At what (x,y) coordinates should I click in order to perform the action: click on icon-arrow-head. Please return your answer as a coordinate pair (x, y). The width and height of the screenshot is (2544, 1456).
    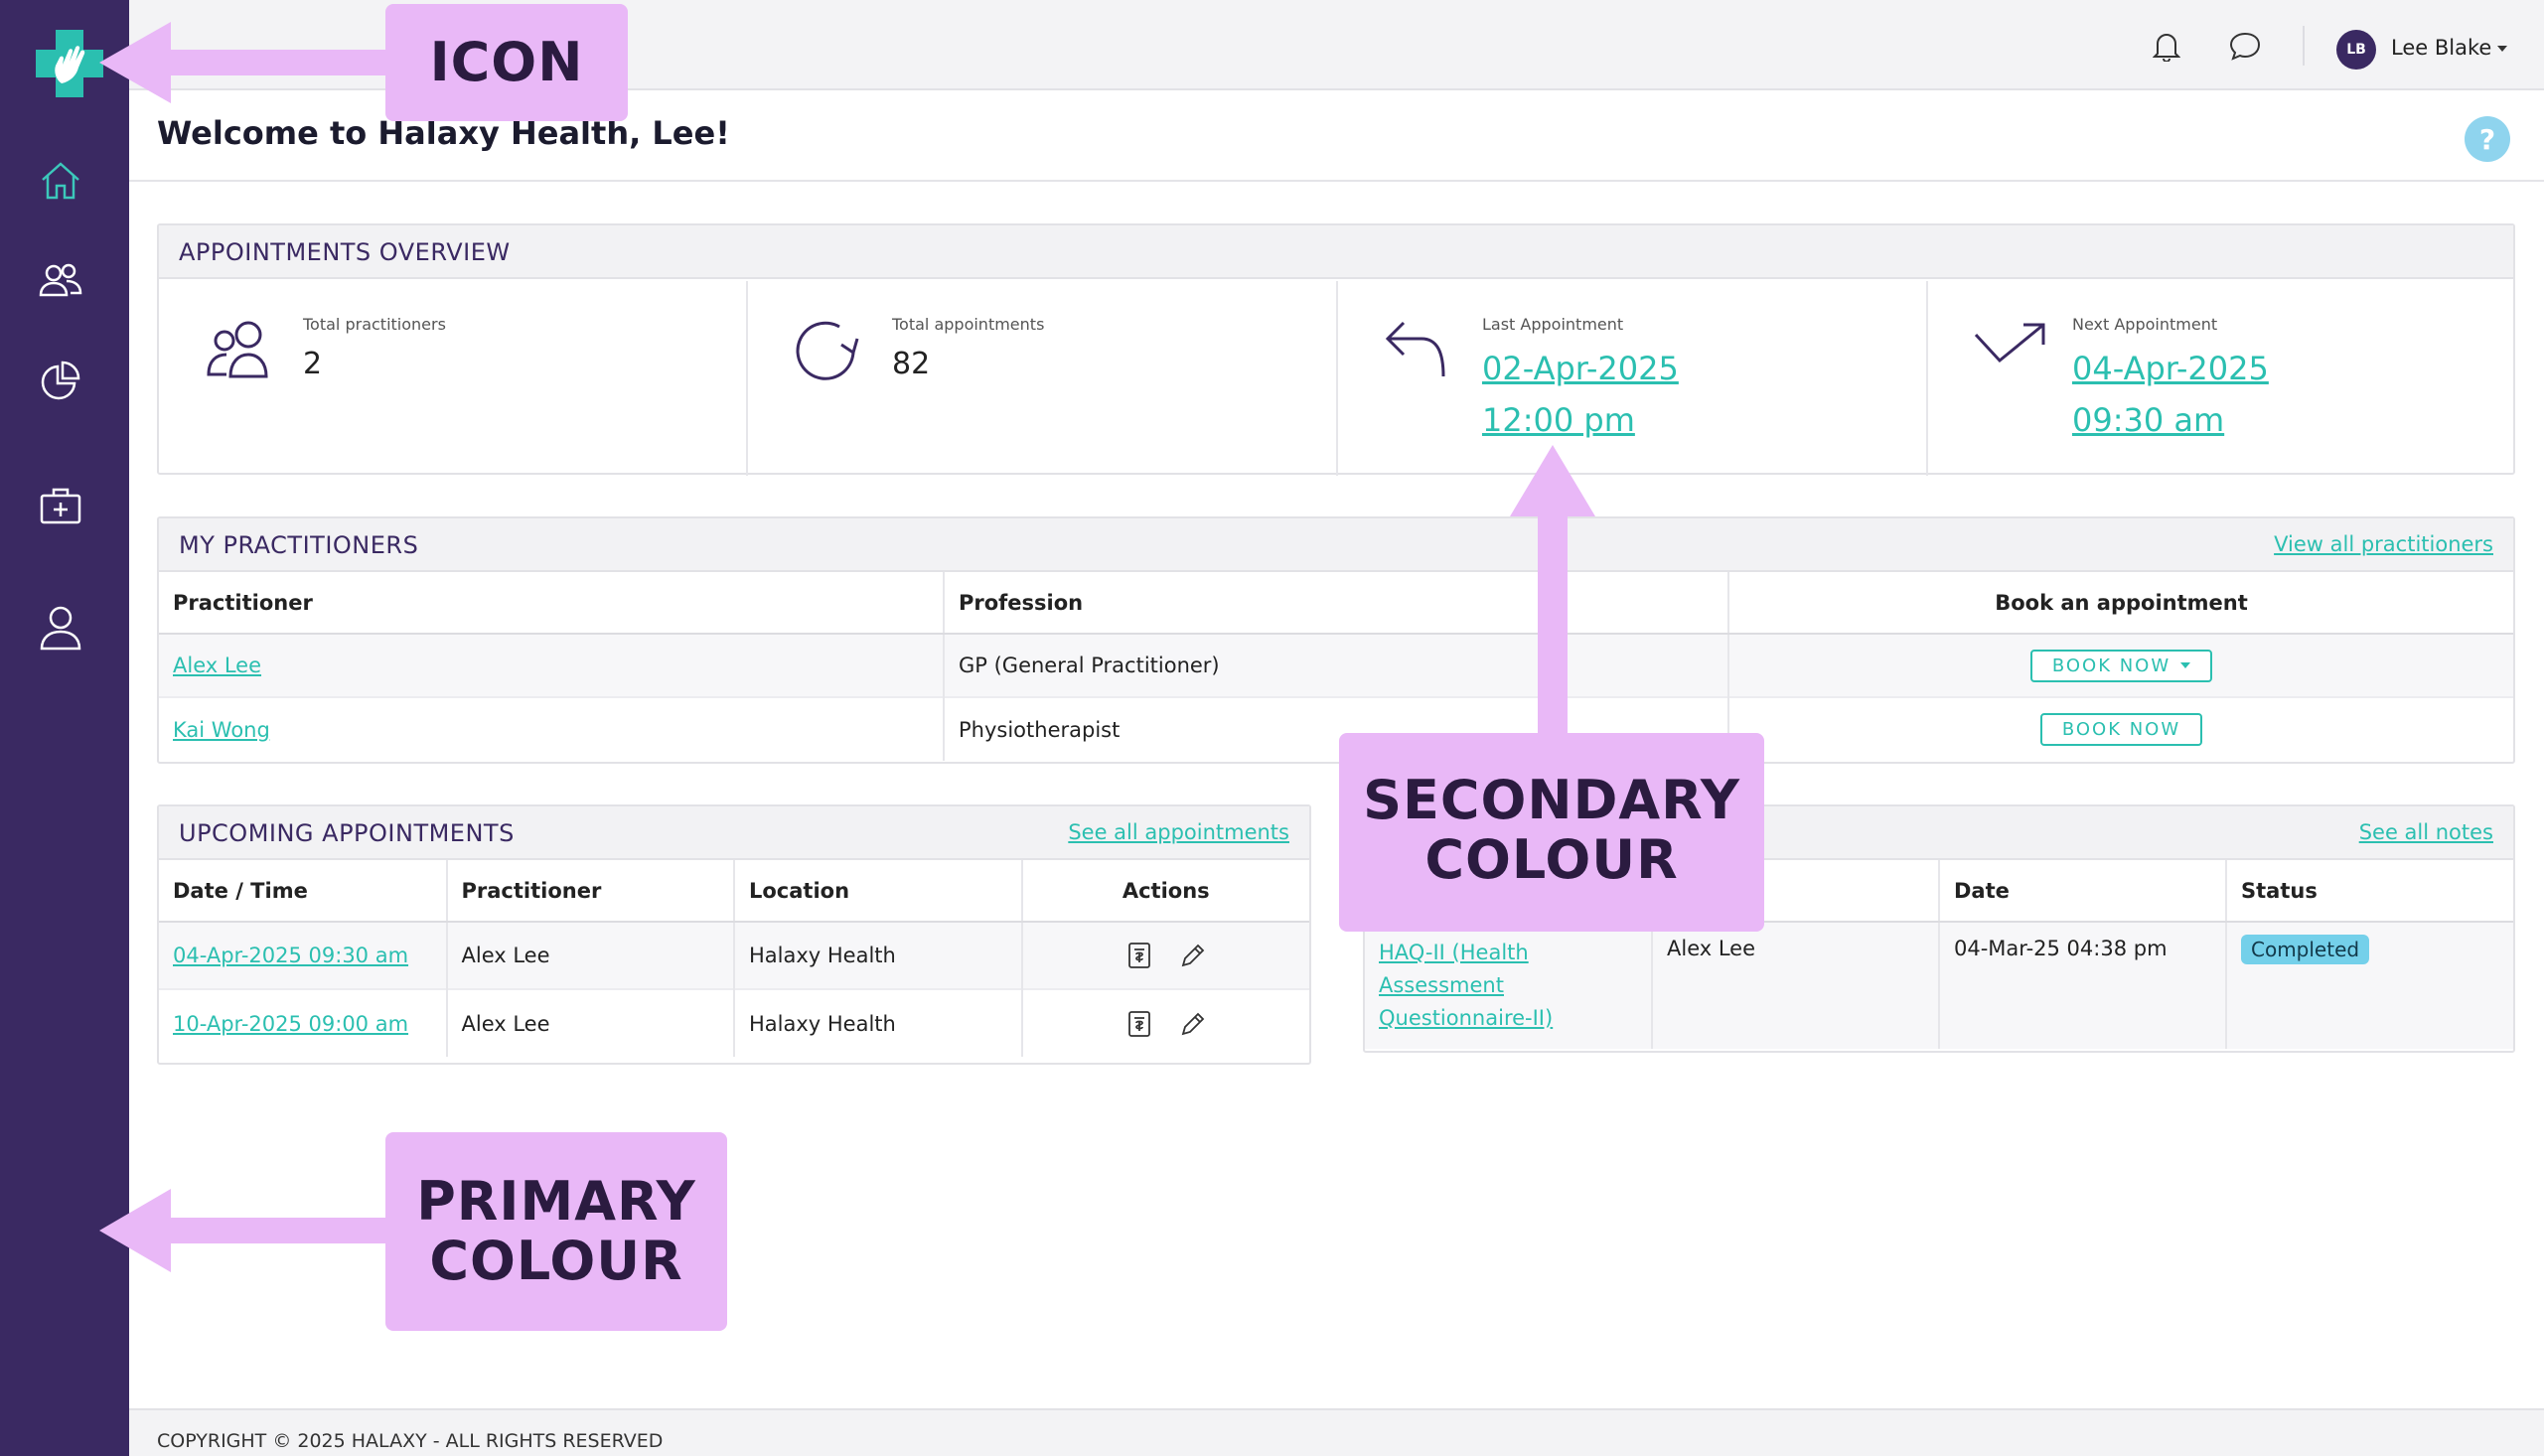
    Looking at the image, I should click on (135, 62).